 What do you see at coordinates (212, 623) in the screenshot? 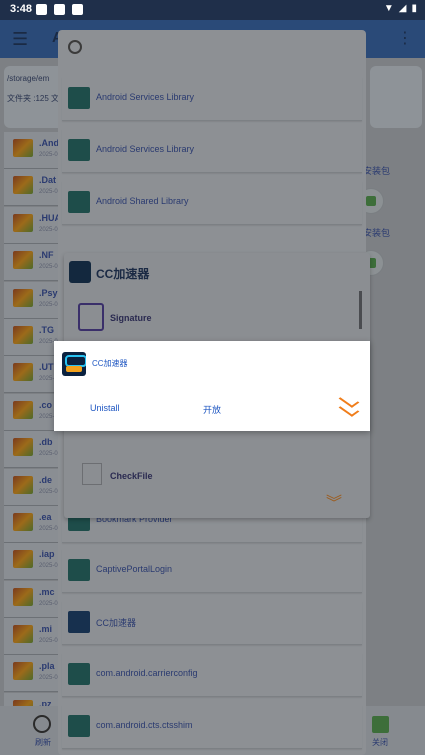
I see `app-list-item: CC加速器` at bounding box center [212, 623].